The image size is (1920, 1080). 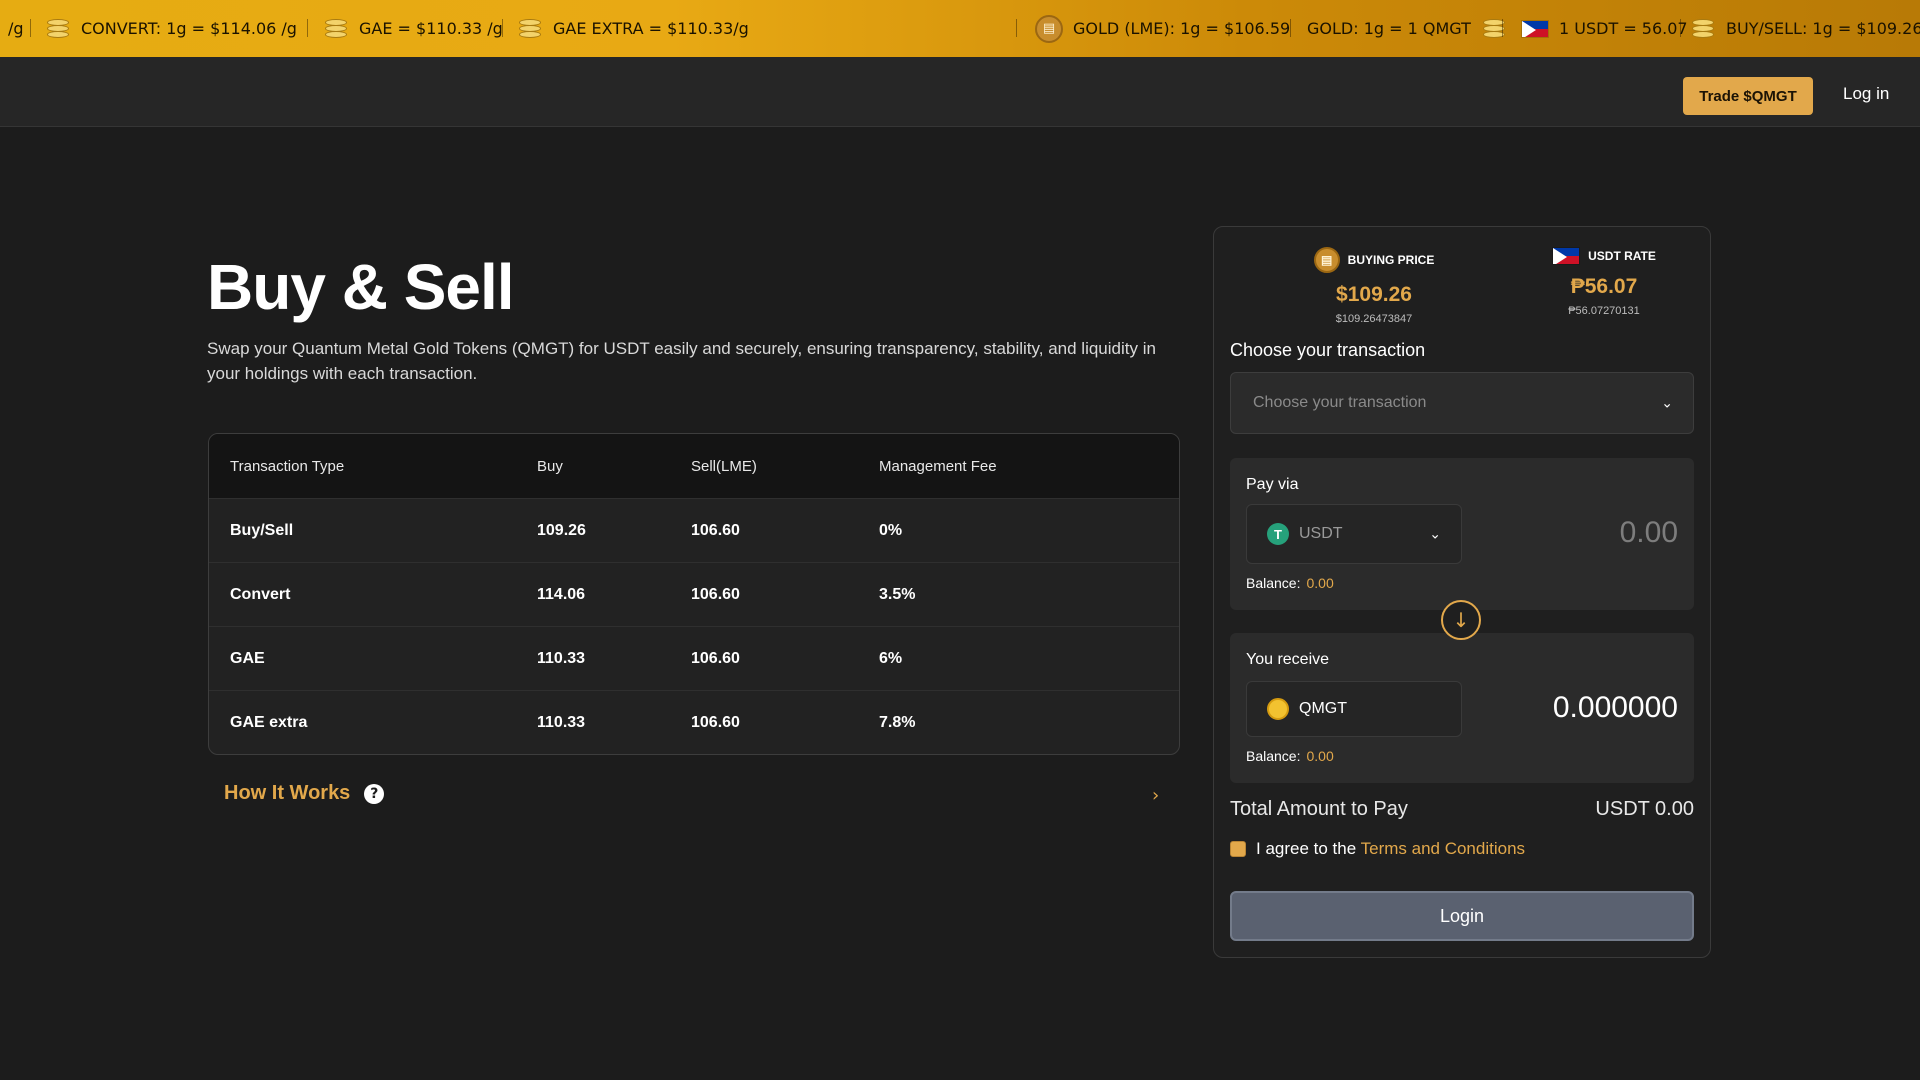 What do you see at coordinates (897, 722) in the screenshot?
I see `table-cell: 7.8%` at bounding box center [897, 722].